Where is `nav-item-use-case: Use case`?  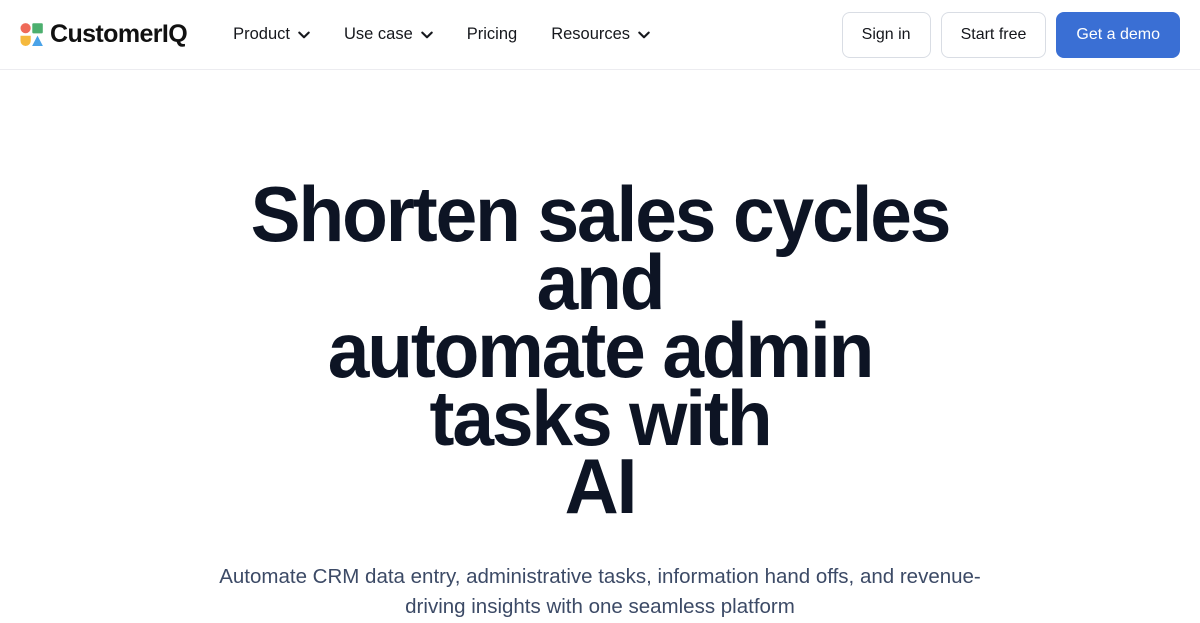 nav-item-use-case: Use case is located at coordinates (388, 34).